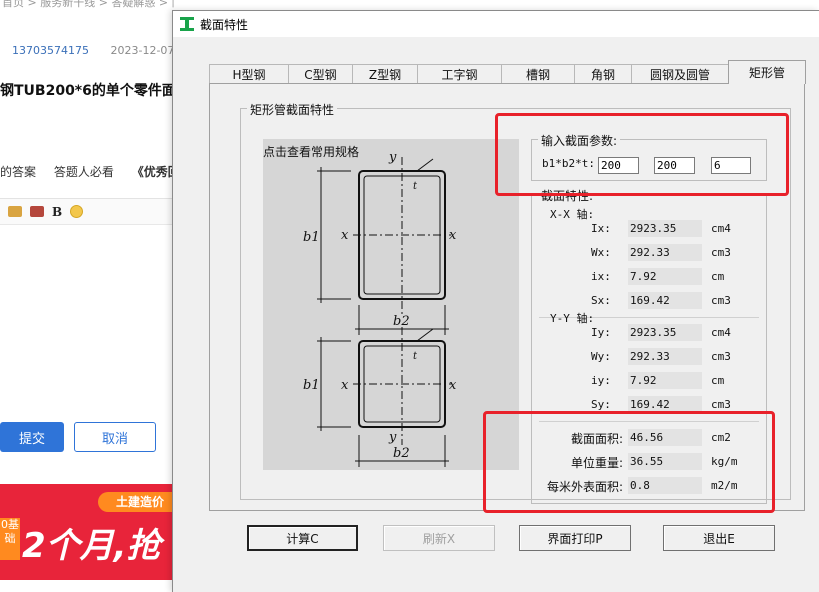 This screenshot has height=592, width=819. What do you see at coordinates (311, 237) in the screenshot?
I see `label-b1-top: b1` at bounding box center [311, 237].